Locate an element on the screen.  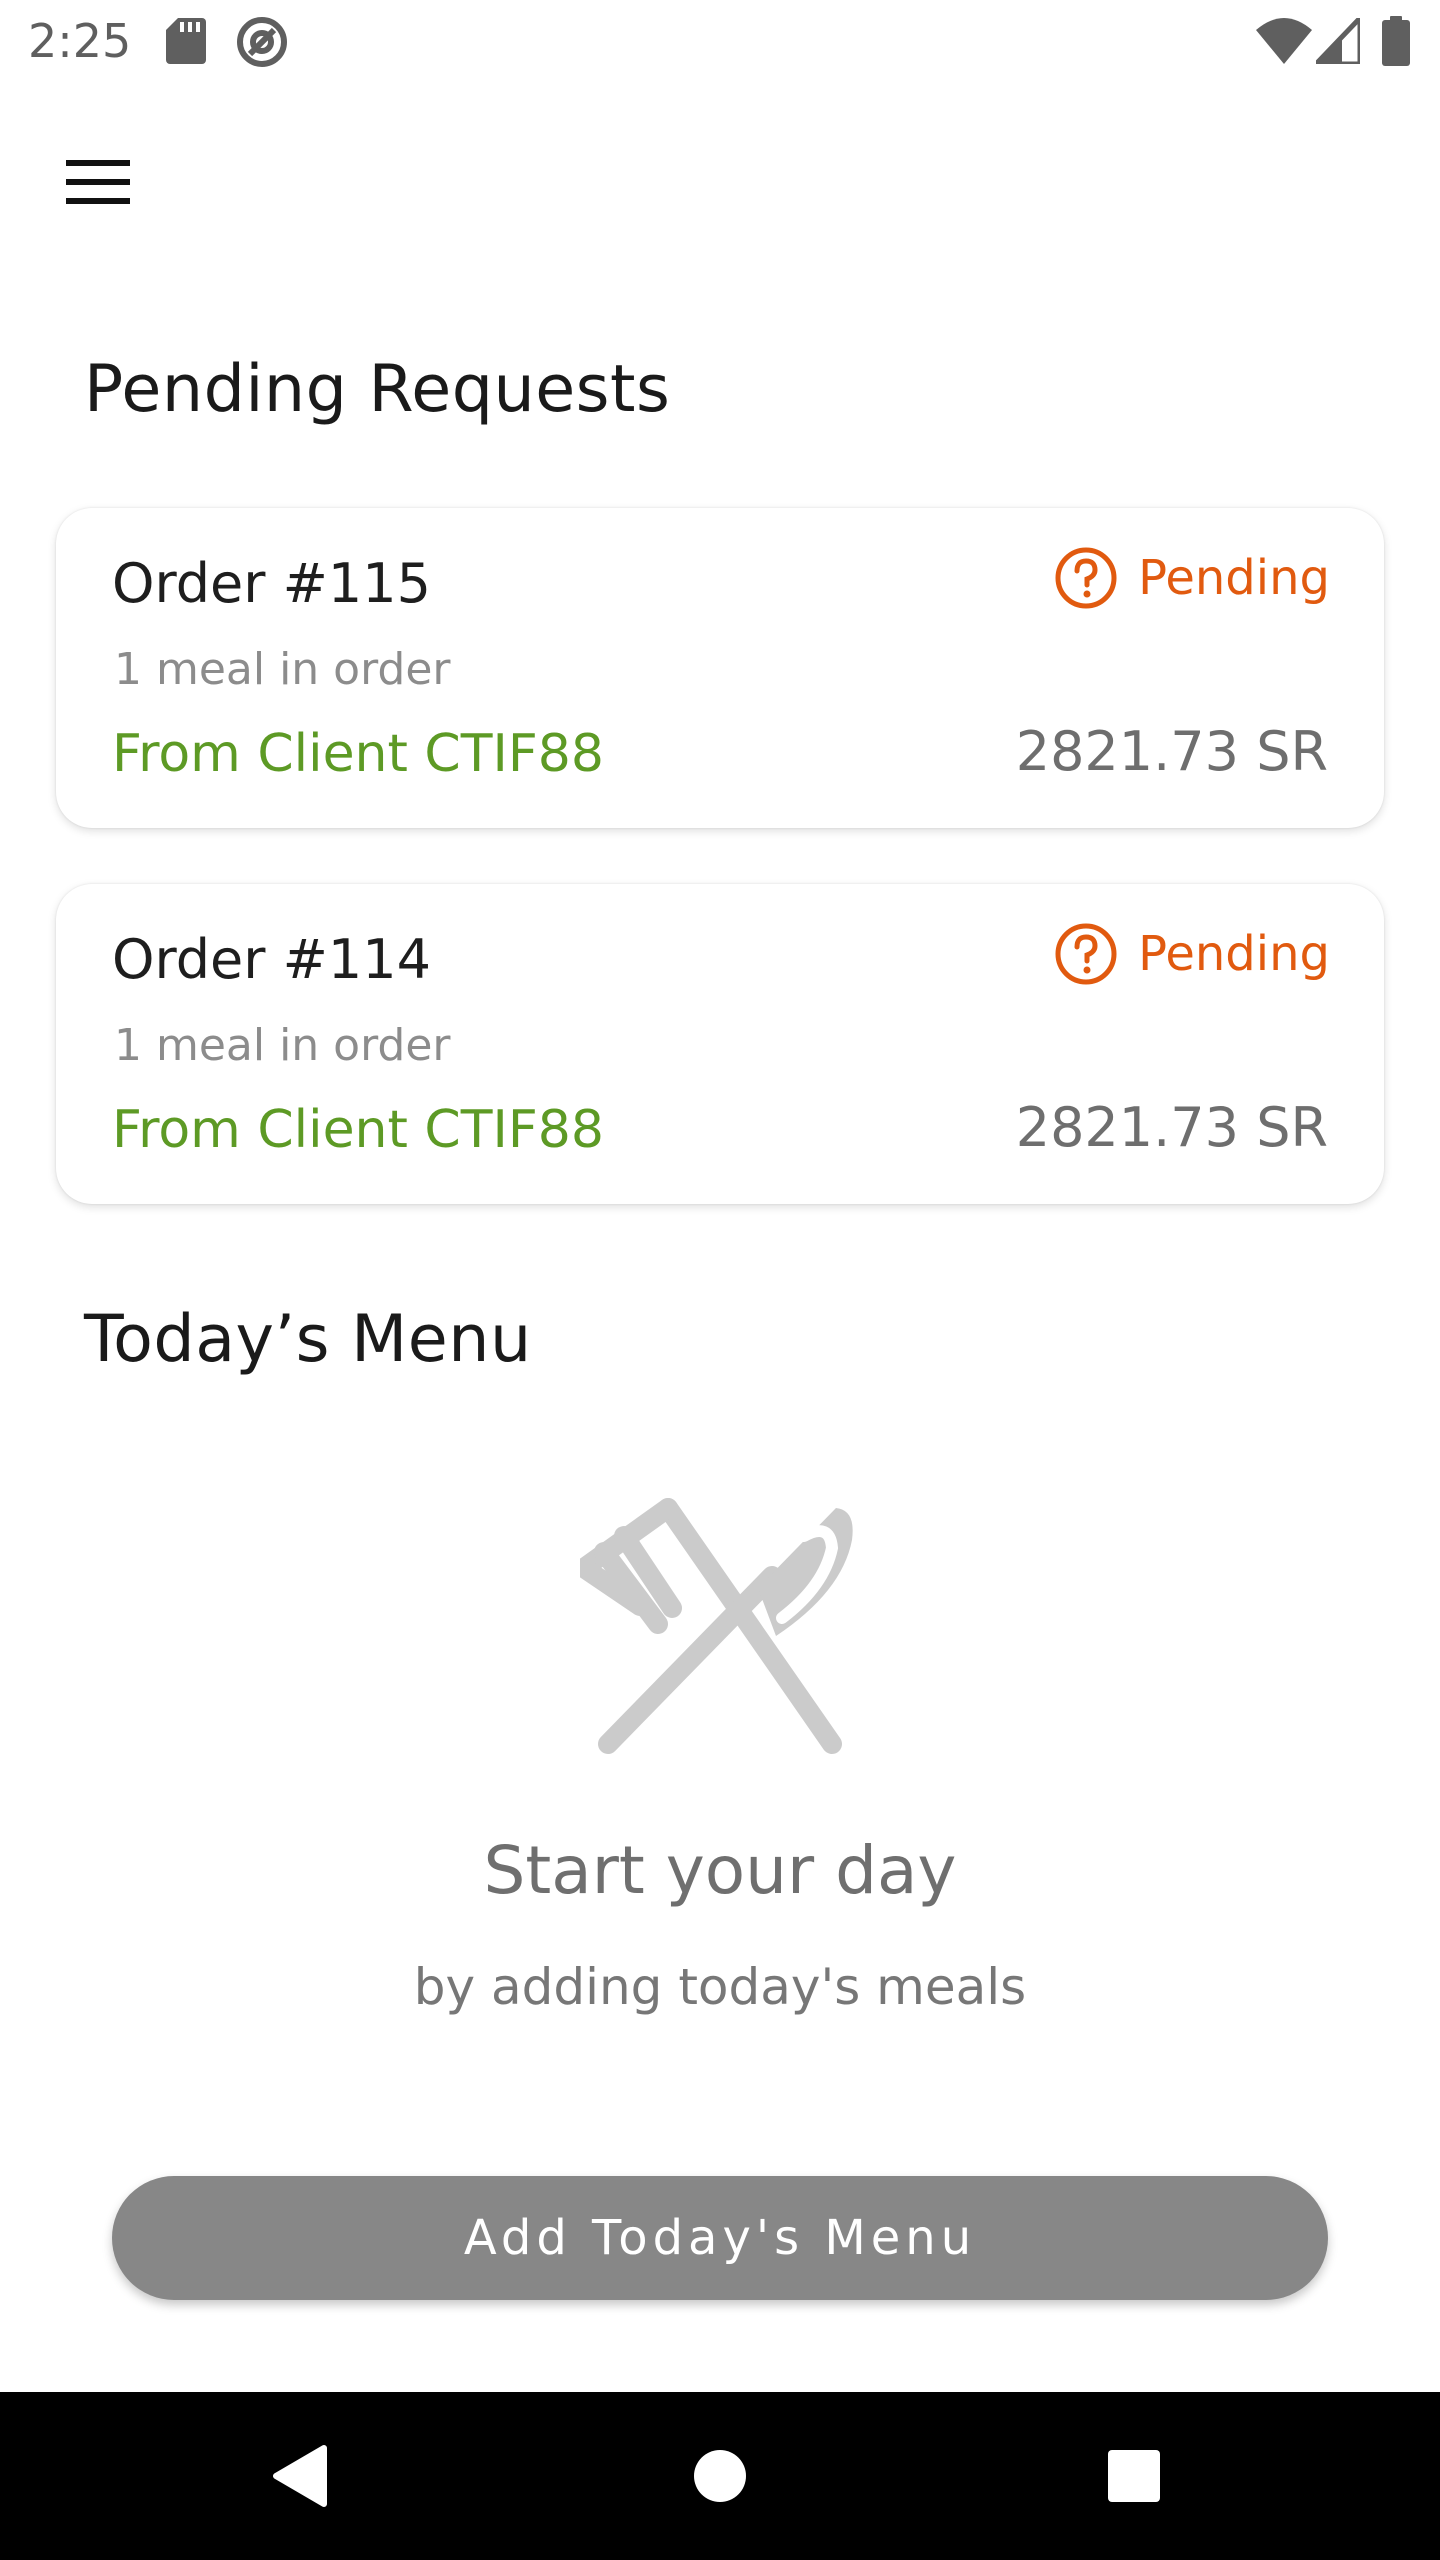
home-icon is located at coordinates (720, 2476).